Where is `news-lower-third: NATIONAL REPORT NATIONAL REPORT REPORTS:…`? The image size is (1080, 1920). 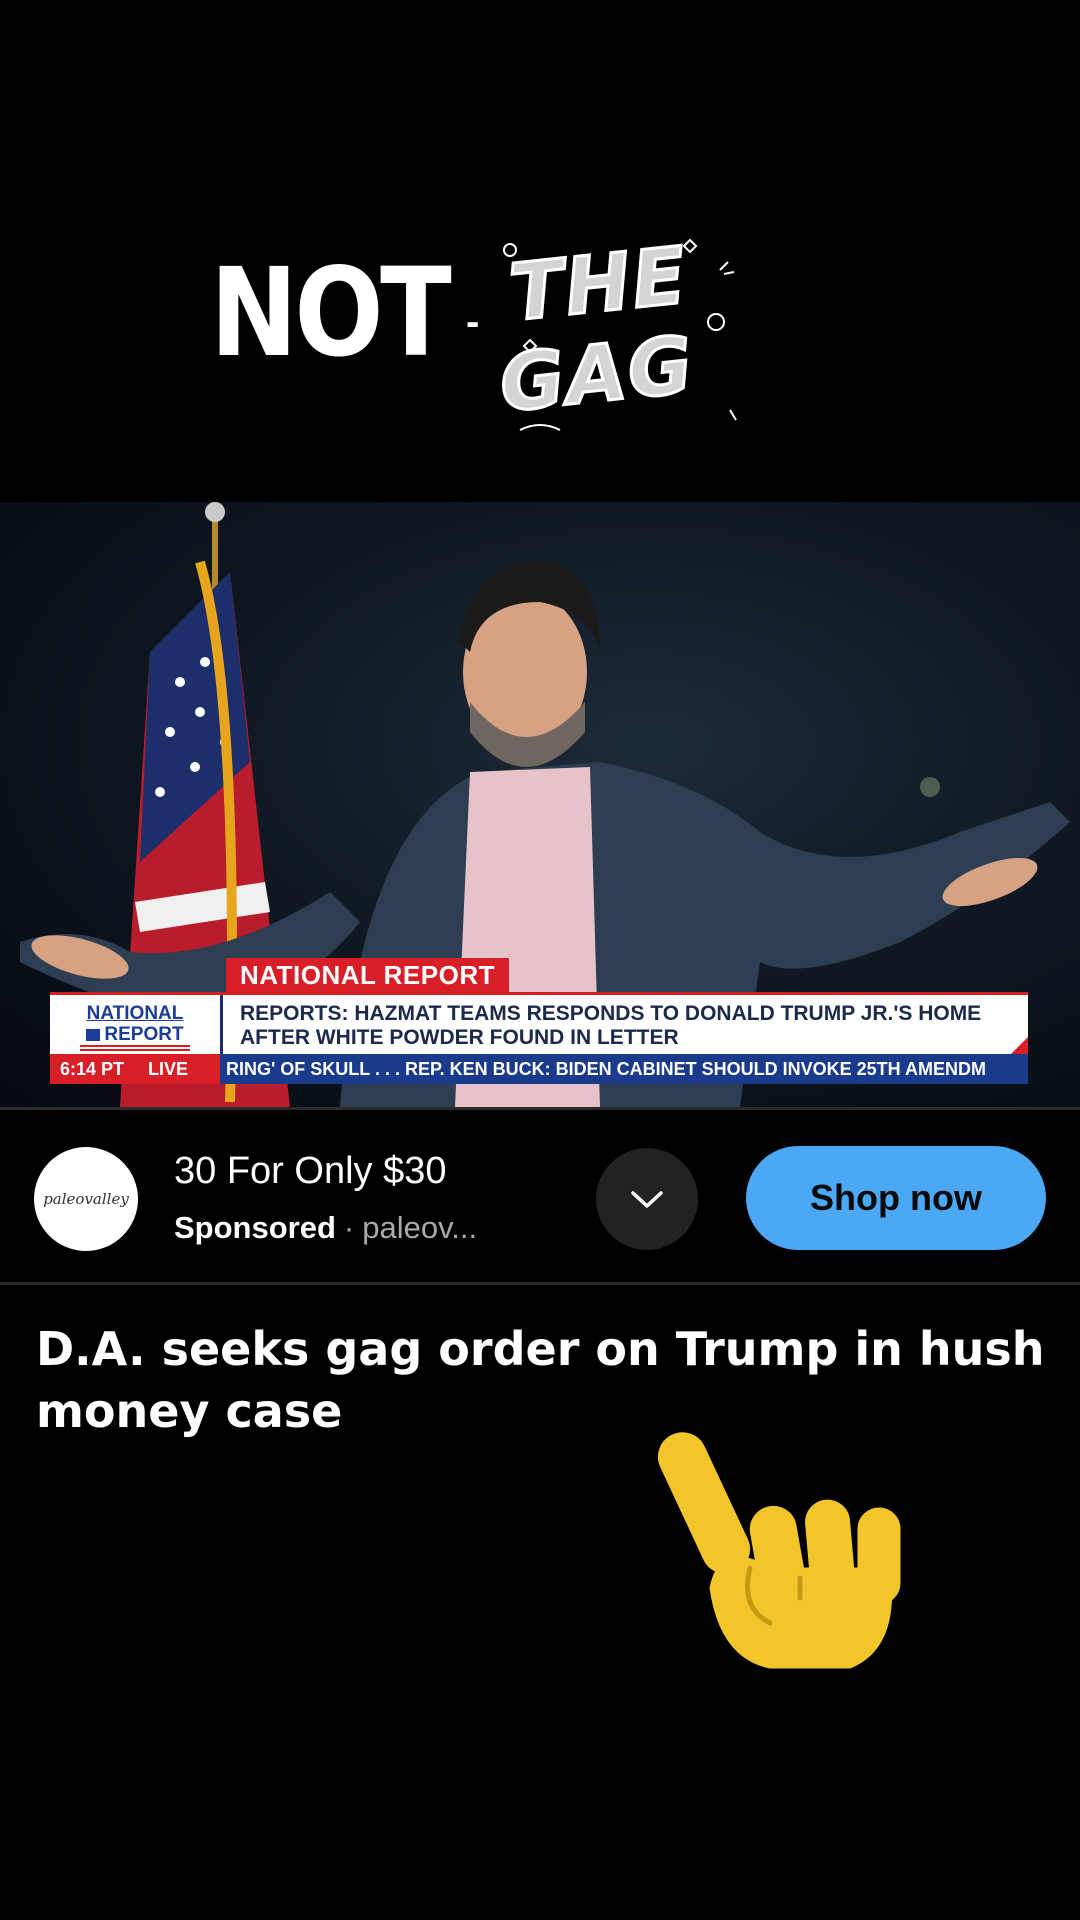
news-lower-third: NATIONAL REPORT NATIONAL REPORT REPORTS:… is located at coordinates (540, 1024).